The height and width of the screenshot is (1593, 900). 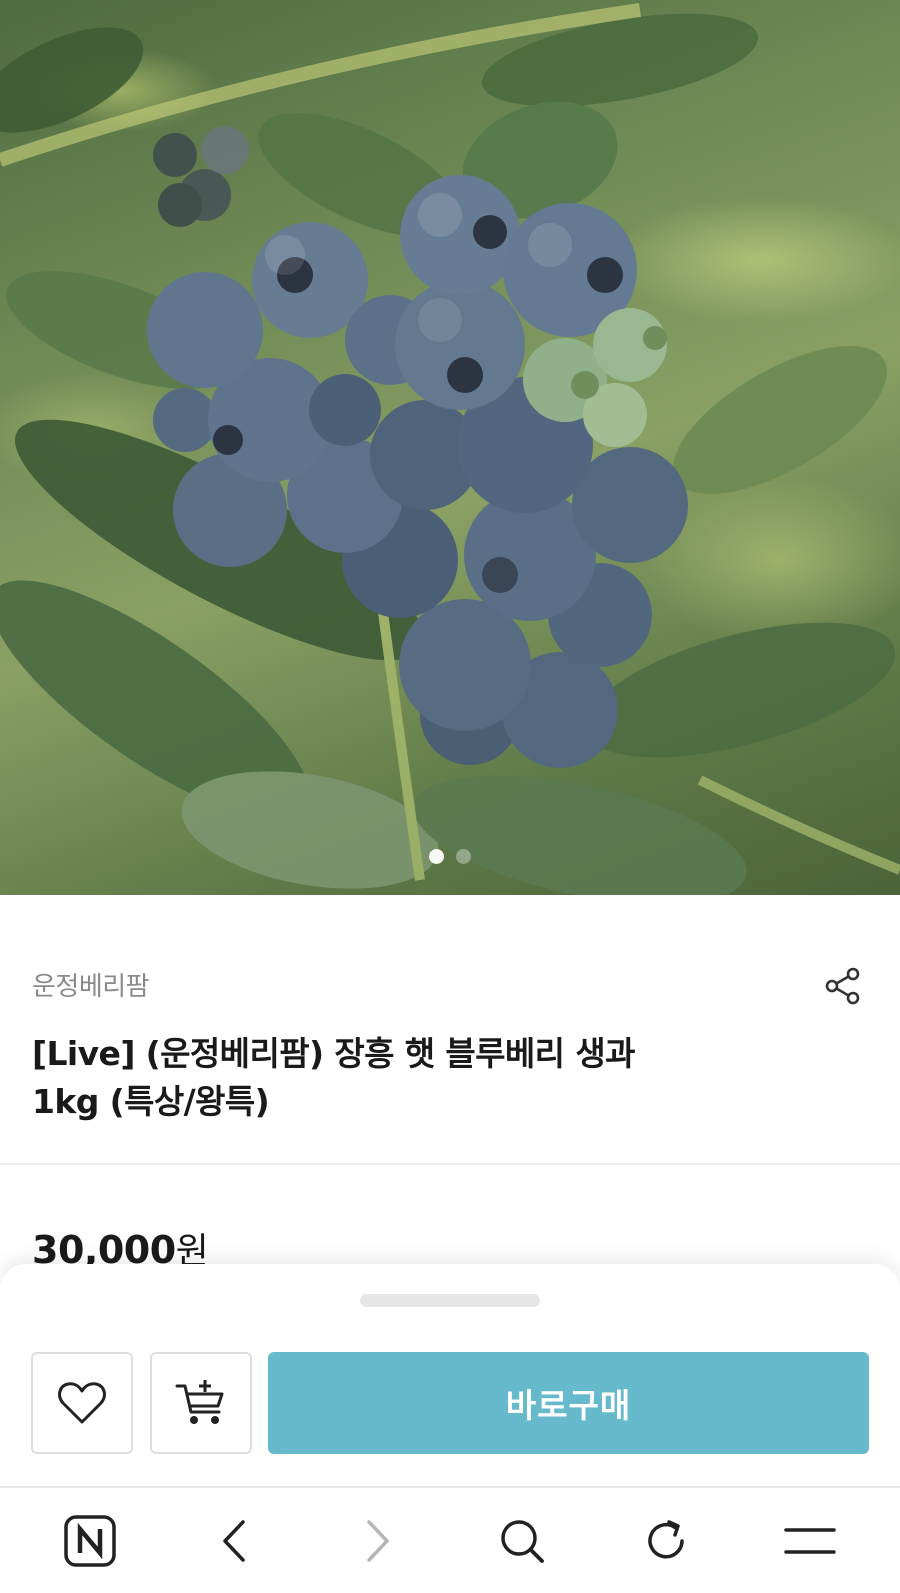 I want to click on wishlist-button, so click(x=82, y=1403).